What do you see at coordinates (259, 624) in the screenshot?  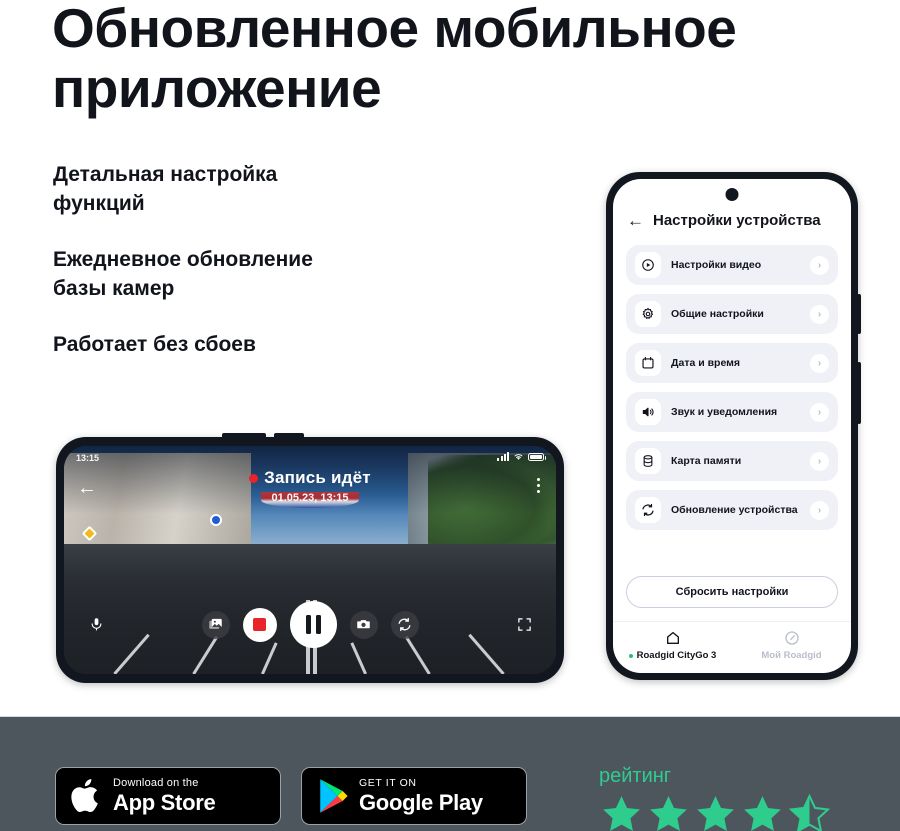 I see `record-stop-icon` at bounding box center [259, 624].